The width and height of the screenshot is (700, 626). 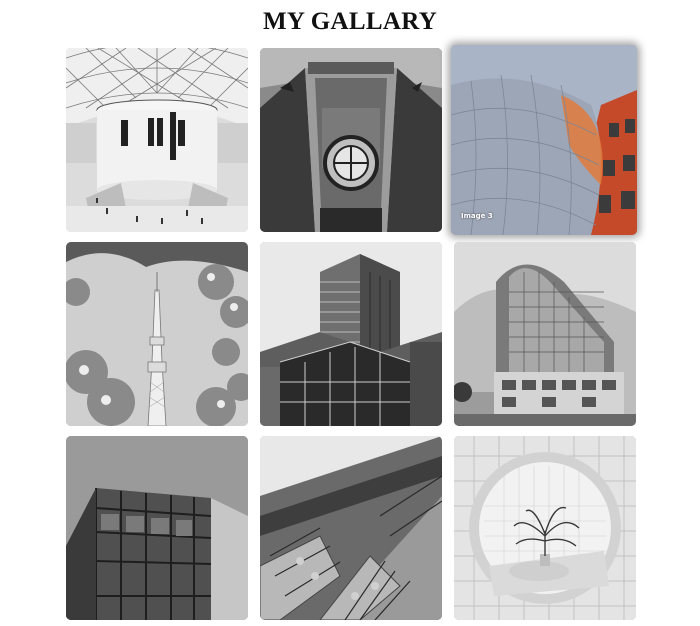 I want to click on gallery-title: MY GALLARY, so click(x=350, y=21).